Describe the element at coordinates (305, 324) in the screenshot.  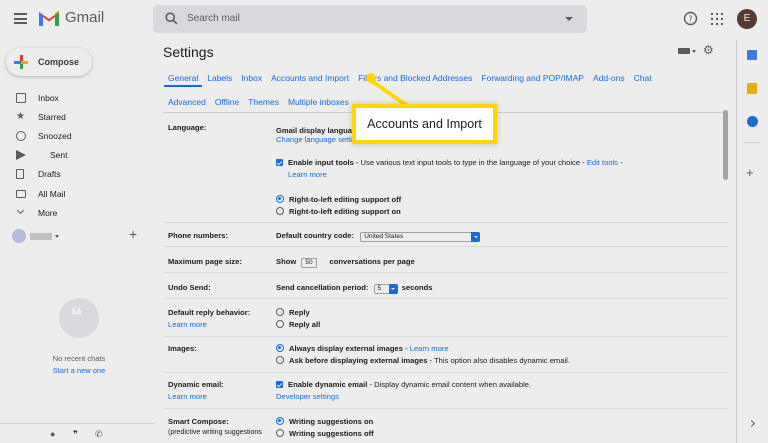
I see `reply-all-label: Reply all` at that location.